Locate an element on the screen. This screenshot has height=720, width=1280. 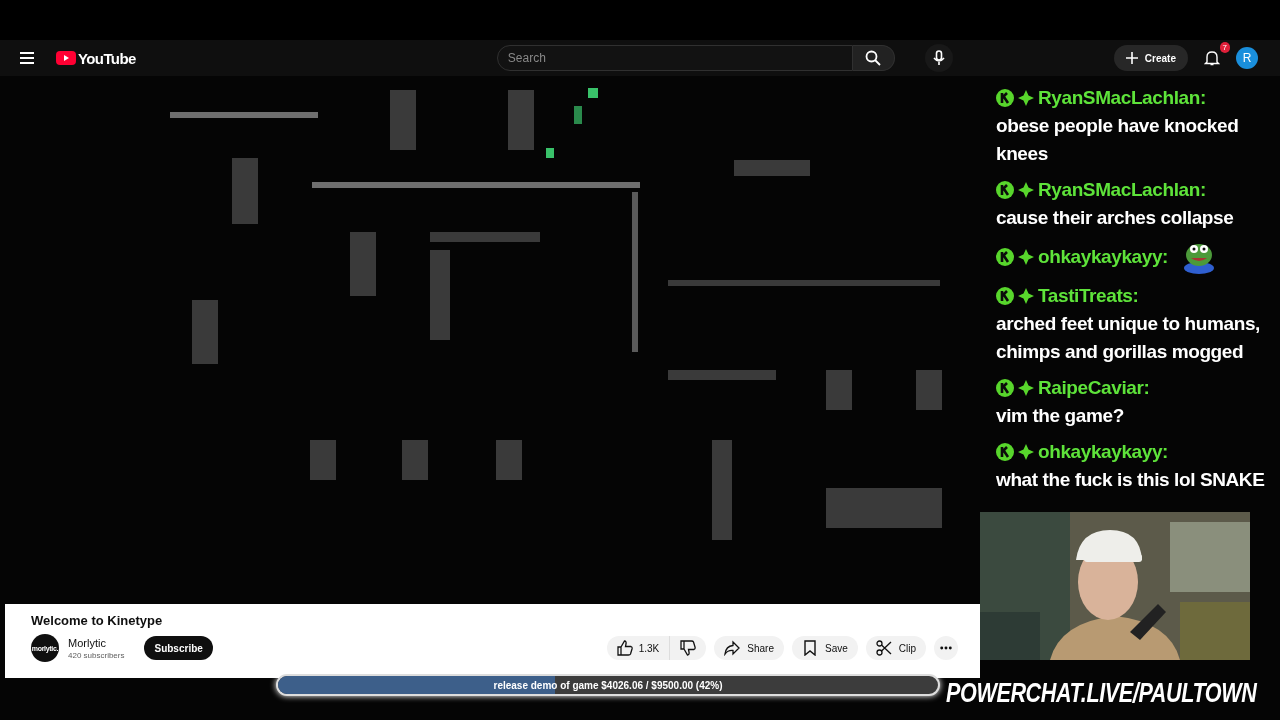
bell-icon is located at coordinates (1212, 58).